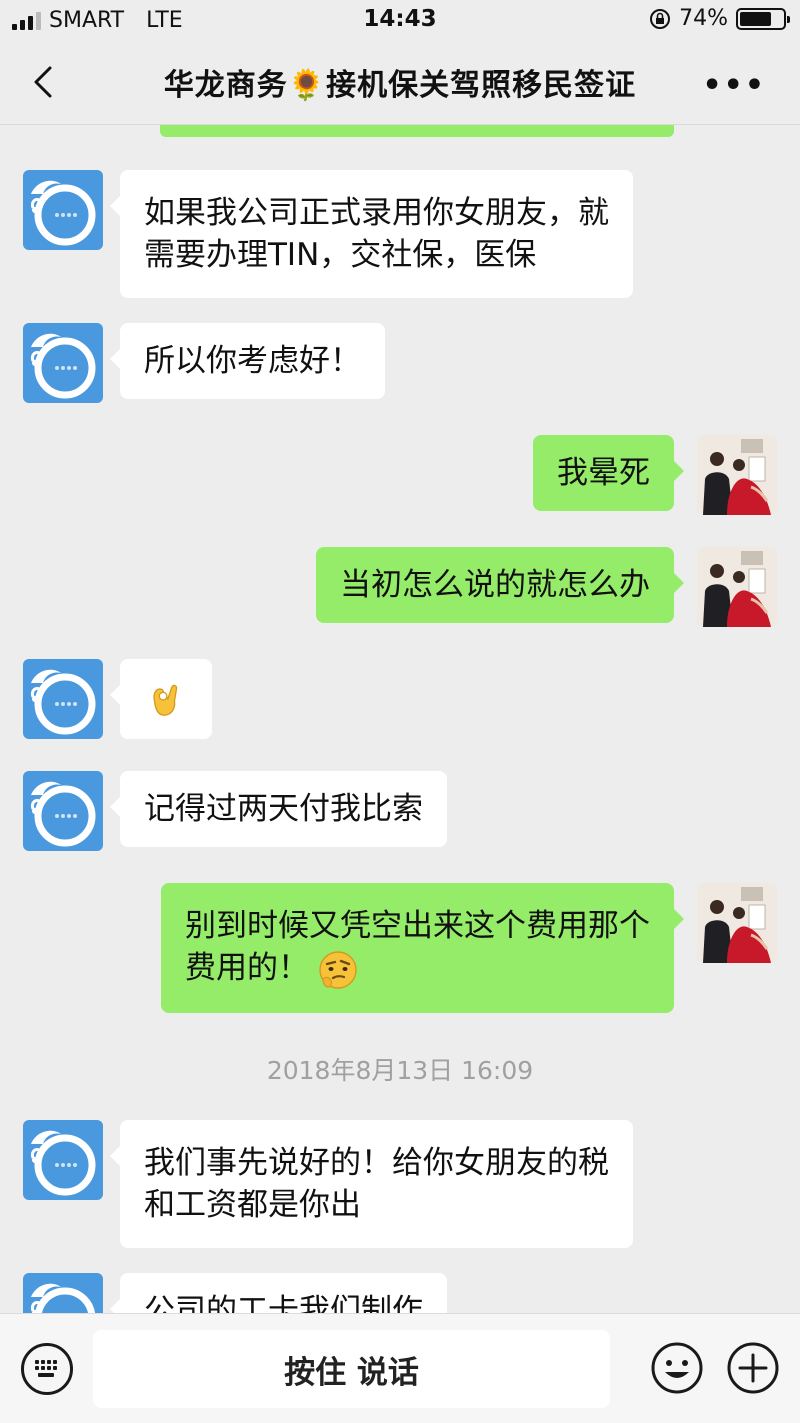  Describe the element at coordinates (338, 969) in the screenshot. I see `thinking-face-emoji-icon` at that location.